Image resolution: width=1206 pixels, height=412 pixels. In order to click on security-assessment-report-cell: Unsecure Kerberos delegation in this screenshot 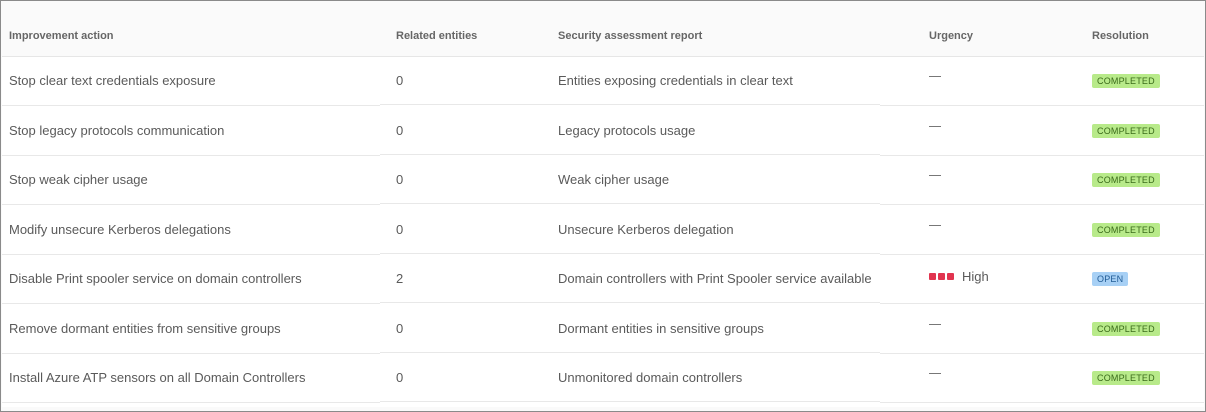, I will do `click(718, 229)`.